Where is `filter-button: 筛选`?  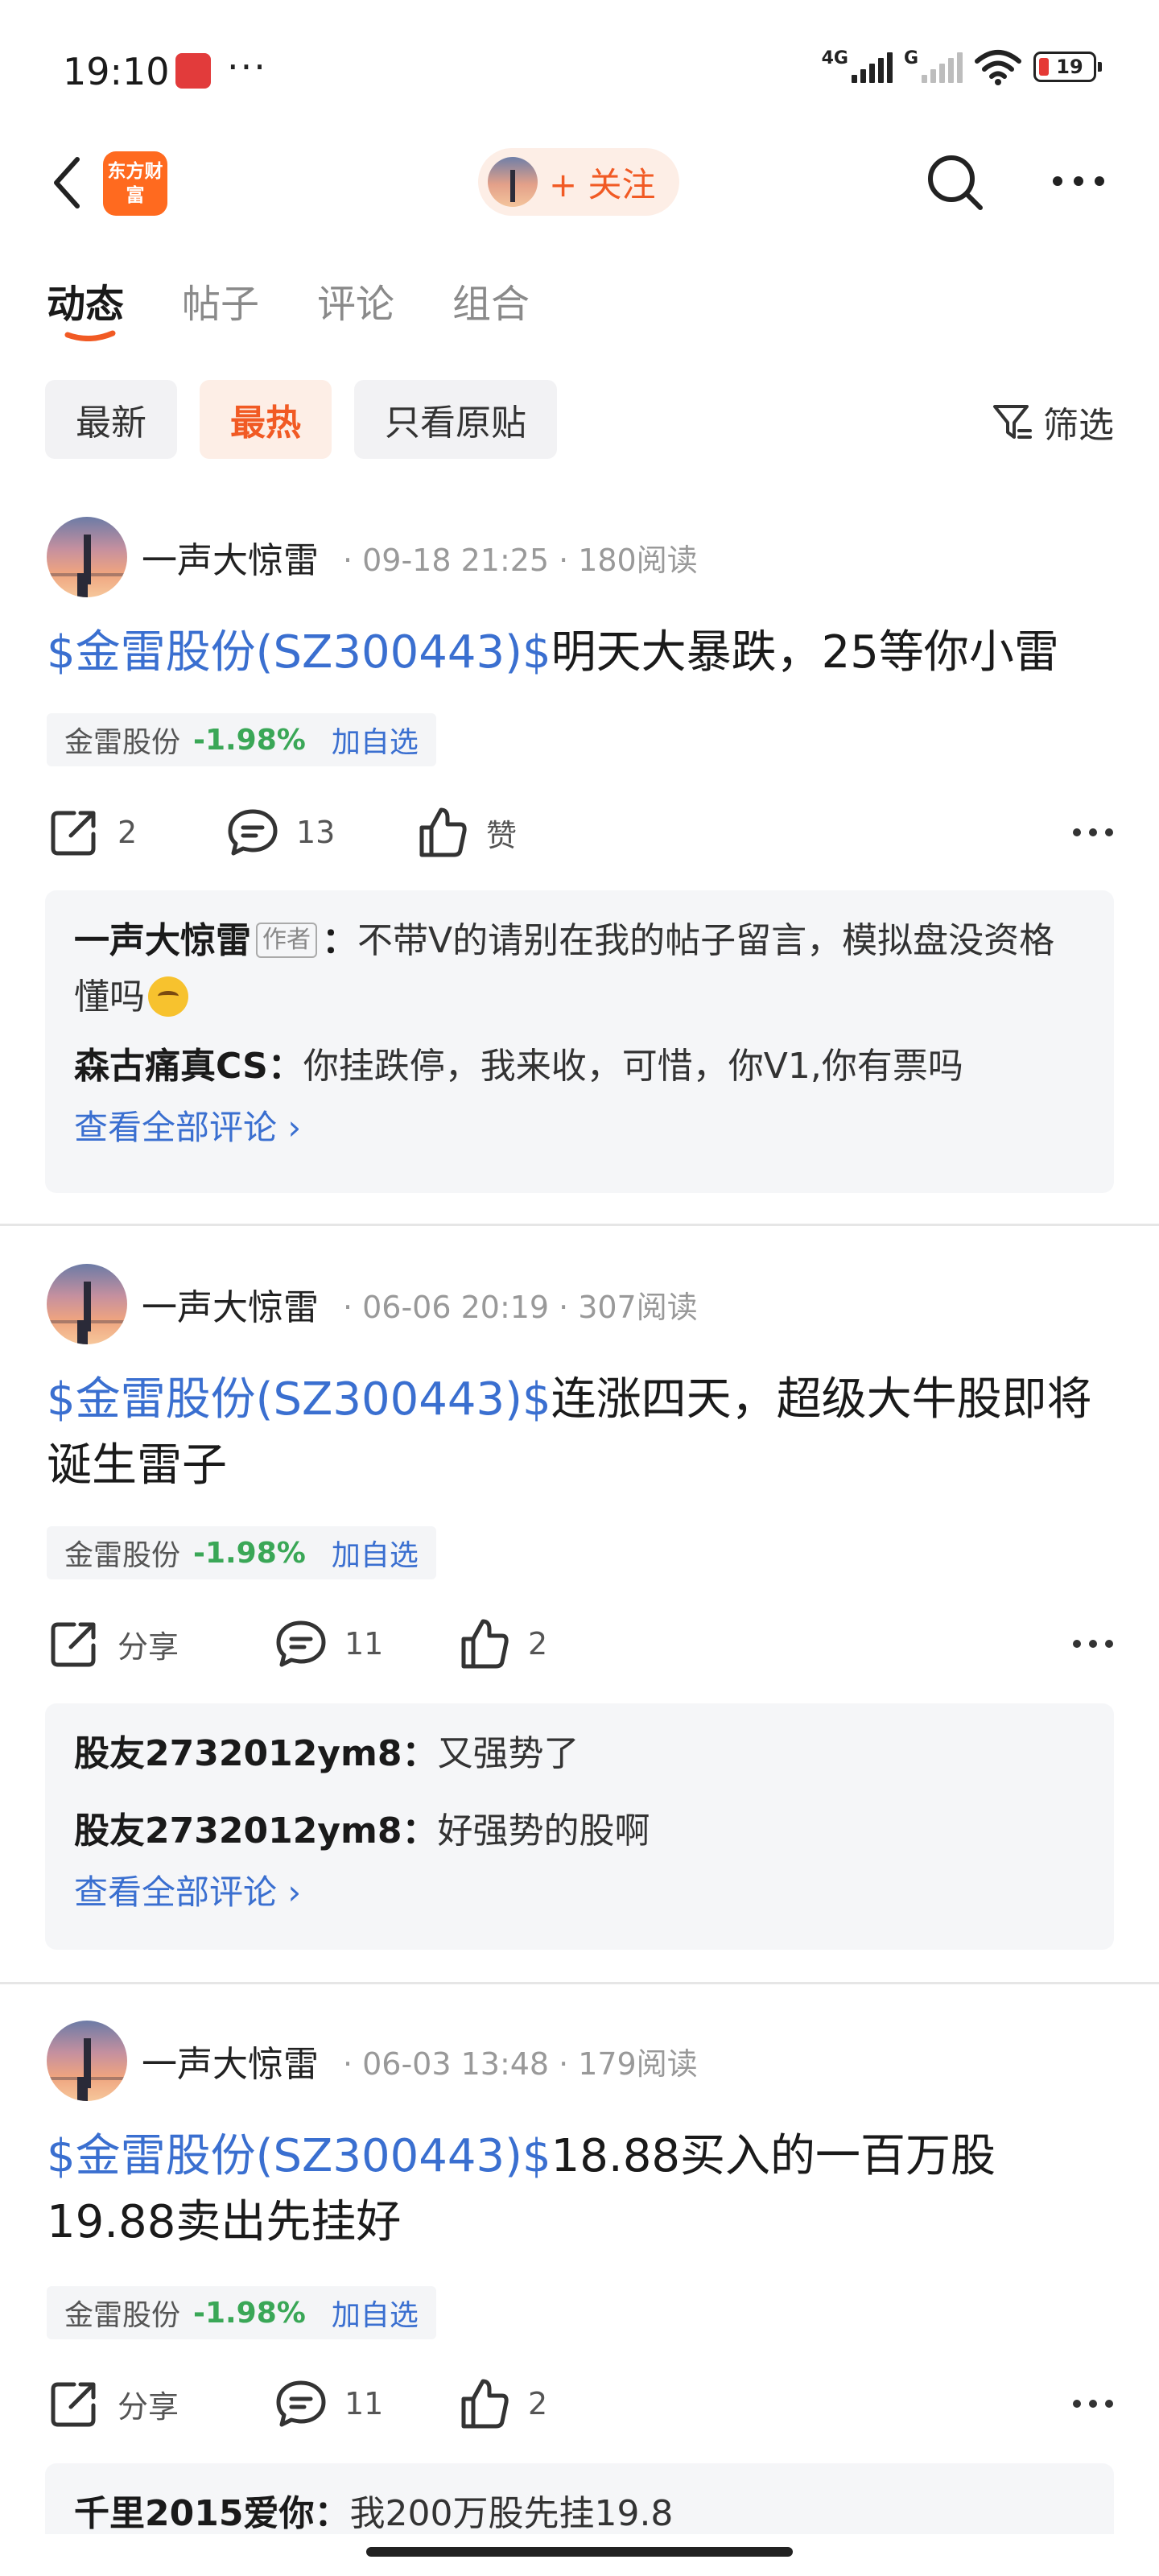 filter-button: 筛选 is located at coordinates (1052, 422).